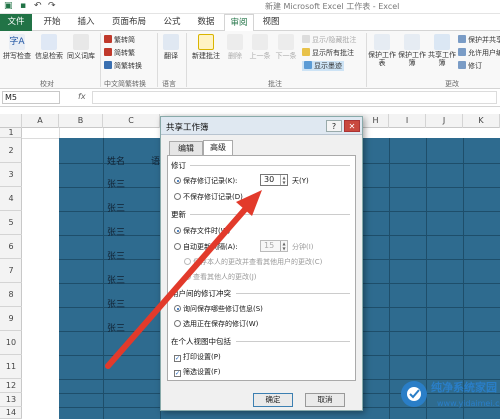 The image size is (500, 419). What do you see at coordinates (183, 279) in the screenshot?
I see `annotation-arrow-icon` at bounding box center [183, 279].